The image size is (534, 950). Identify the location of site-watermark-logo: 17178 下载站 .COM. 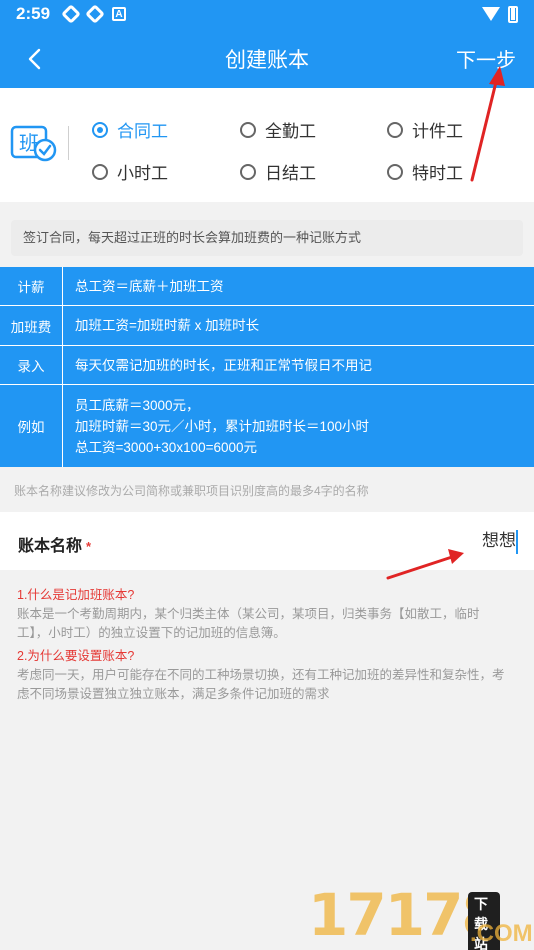
(420, 918).